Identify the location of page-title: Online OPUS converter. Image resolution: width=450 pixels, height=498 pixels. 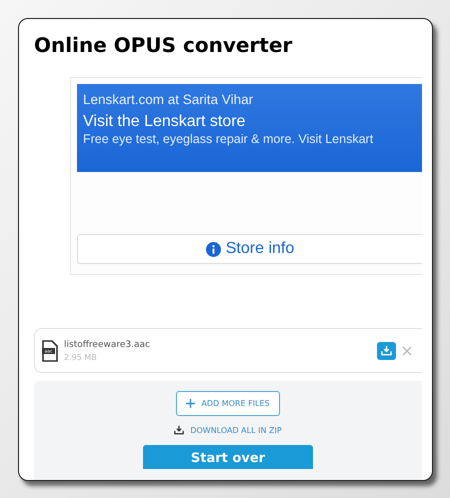
(164, 45).